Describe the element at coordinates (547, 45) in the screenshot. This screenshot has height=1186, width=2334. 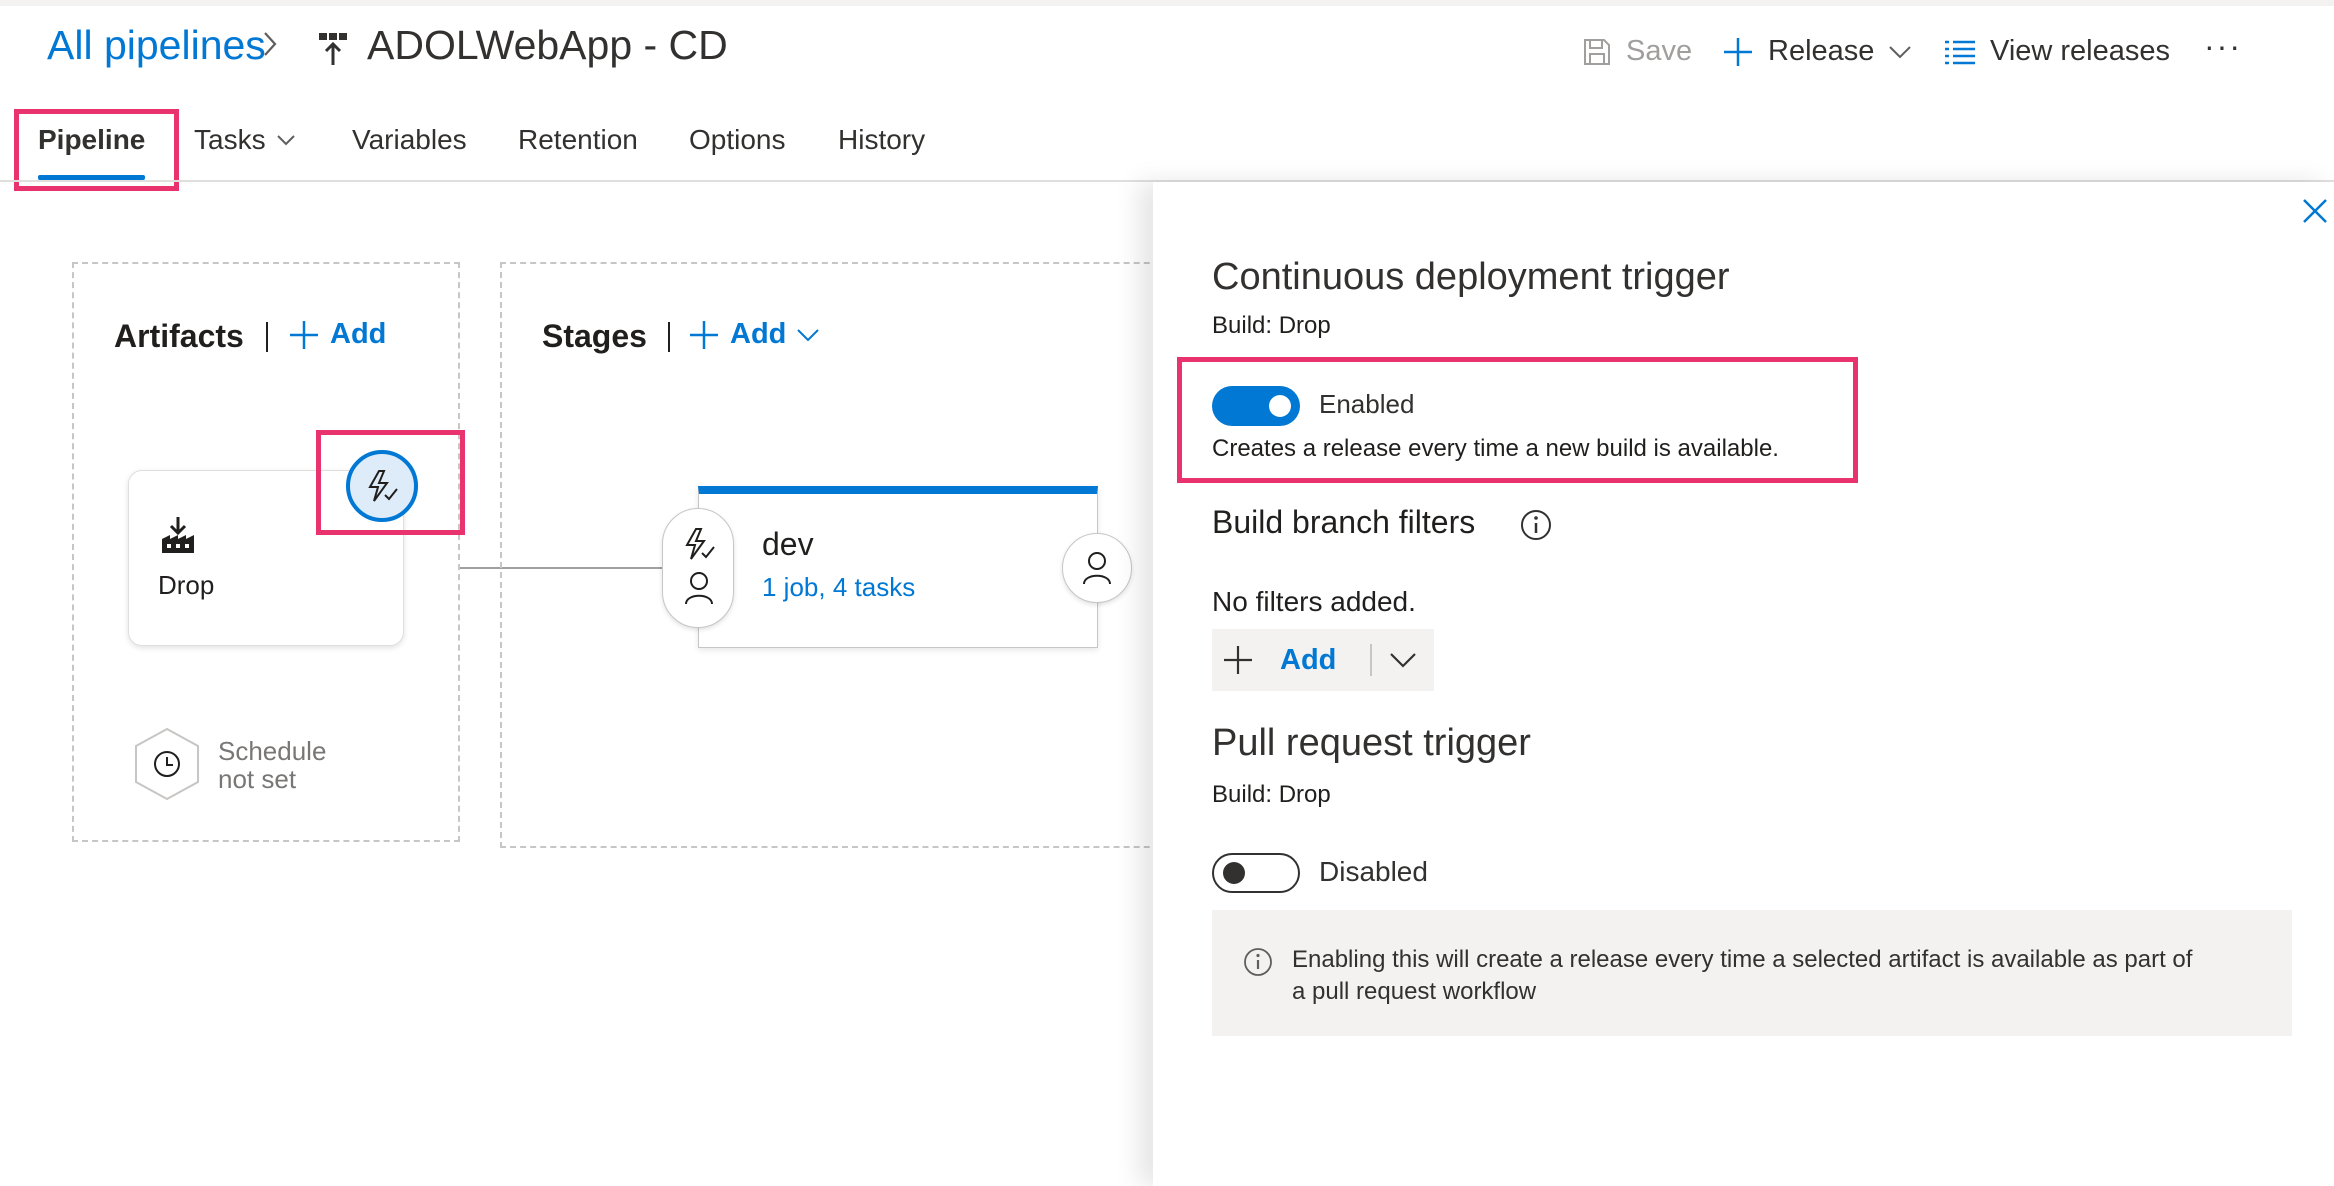
I see `pipeline-title: ADOLWebApp - CD` at that location.